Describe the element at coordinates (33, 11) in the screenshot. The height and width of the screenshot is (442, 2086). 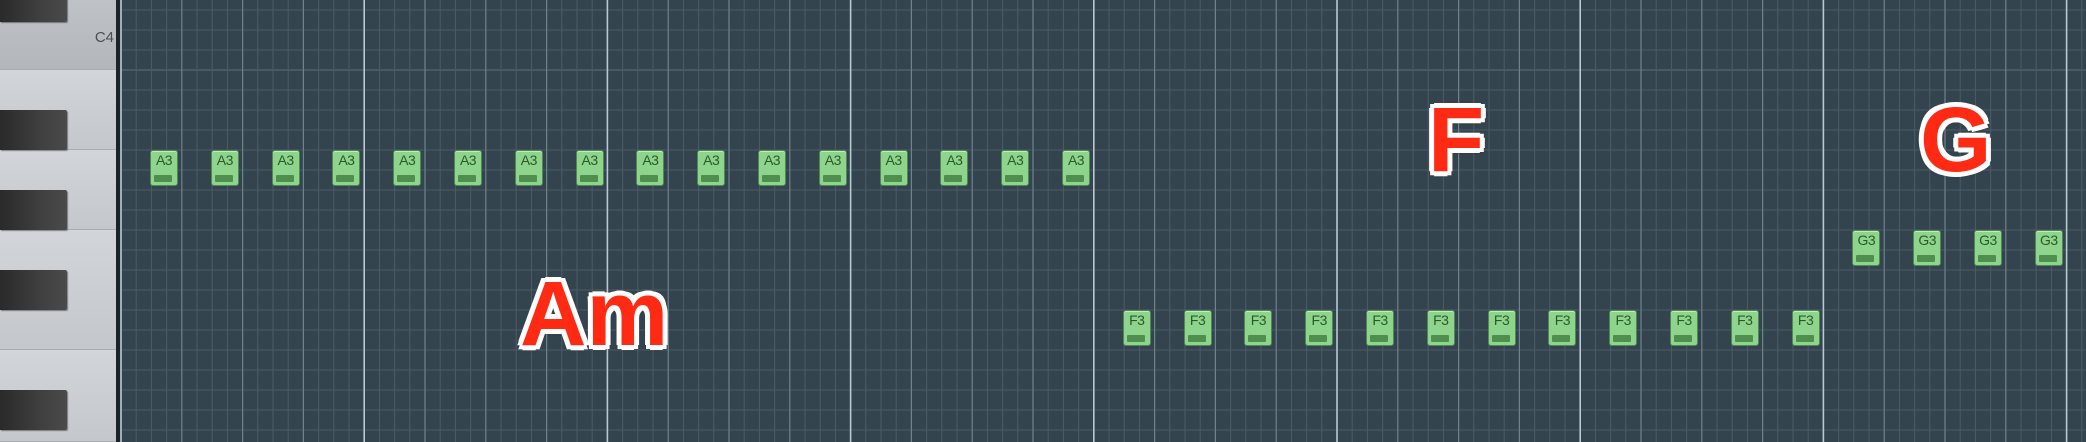
I see `black-key` at that location.